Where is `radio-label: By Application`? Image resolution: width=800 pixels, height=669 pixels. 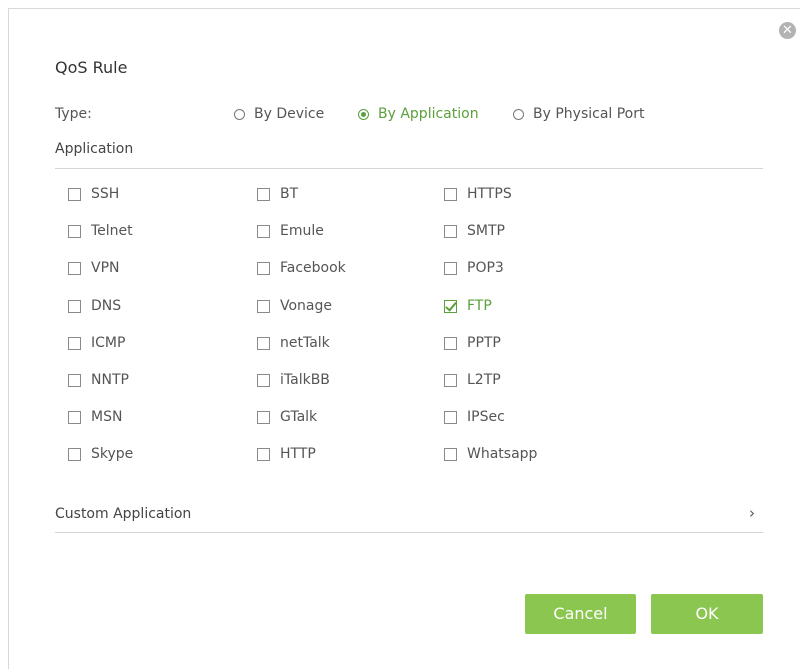 radio-label: By Application is located at coordinates (428, 114).